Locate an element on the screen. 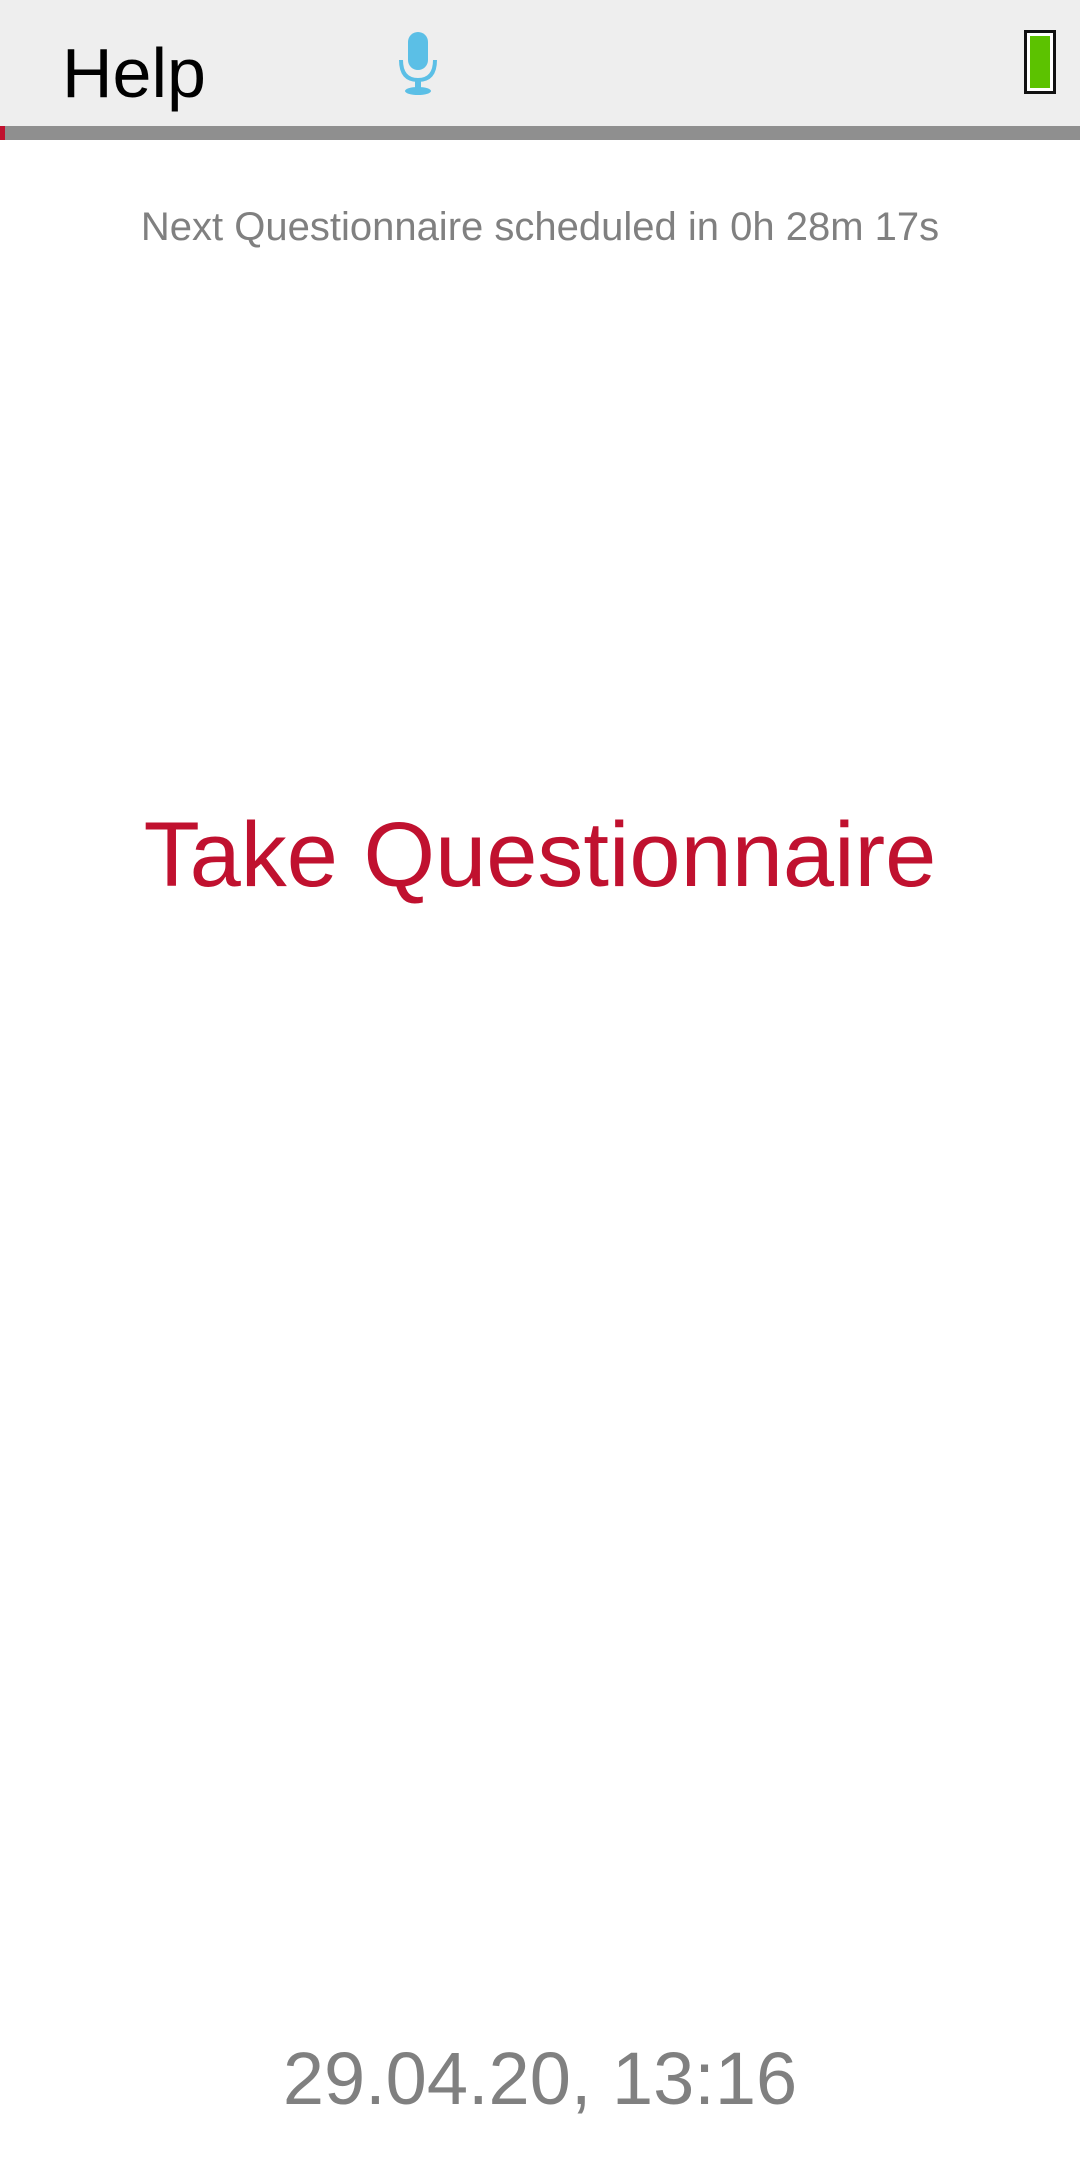 This screenshot has height=2160, width=1080. progress-fill is located at coordinates (3, 133).